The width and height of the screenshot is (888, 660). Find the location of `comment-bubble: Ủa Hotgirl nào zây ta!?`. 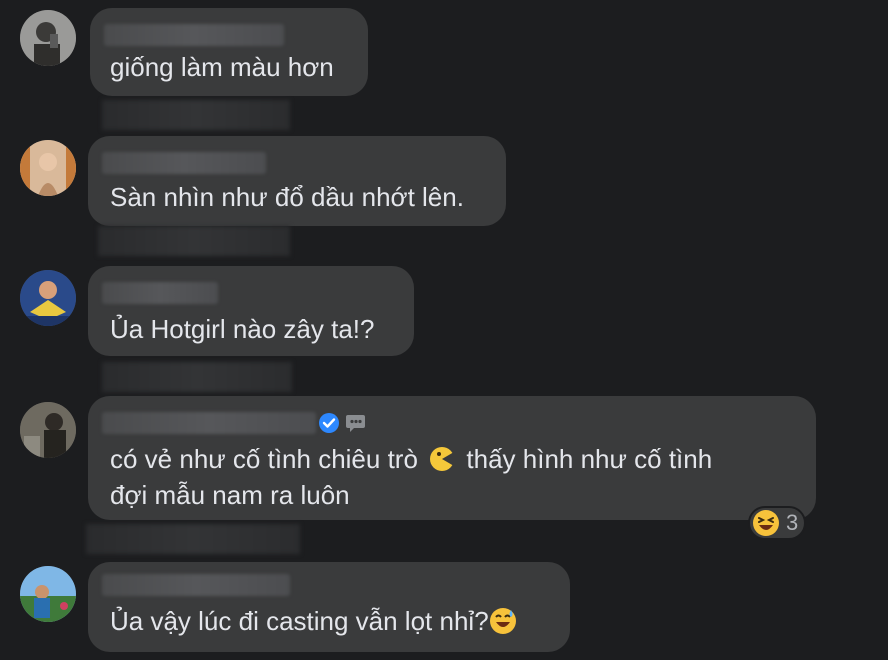

comment-bubble: Ủa Hotgirl nào zây ta!? is located at coordinates (251, 311).